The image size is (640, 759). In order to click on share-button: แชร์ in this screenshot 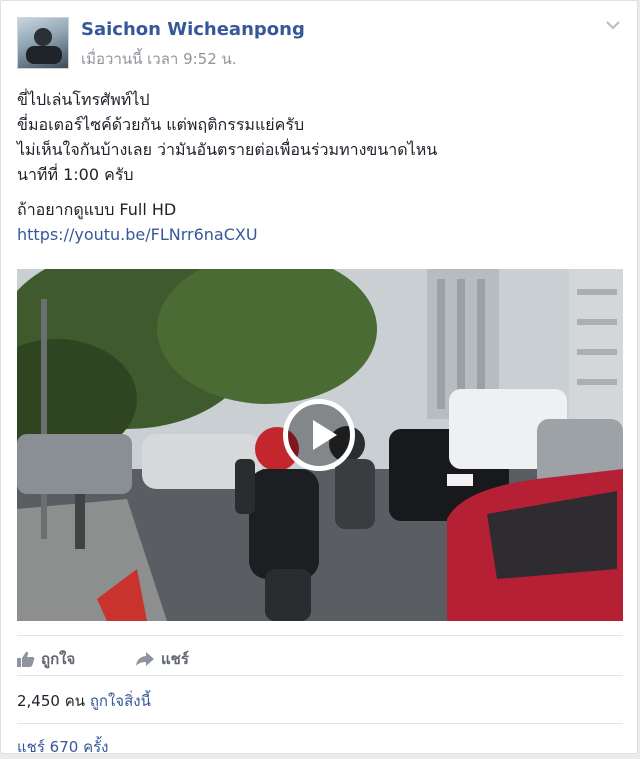, I will do `click(162, 659)`.